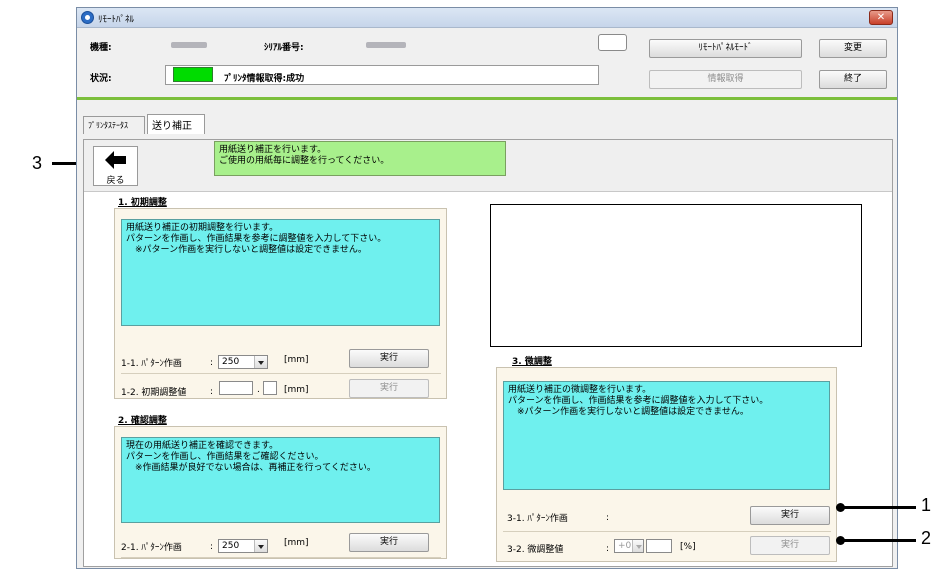 The width and height of the screenshot is (943, 571). I want to click on fine-desc-line-2: パターンを作画し、作画結果を参考に調整値を入力して下さい。, so click(638, 401).